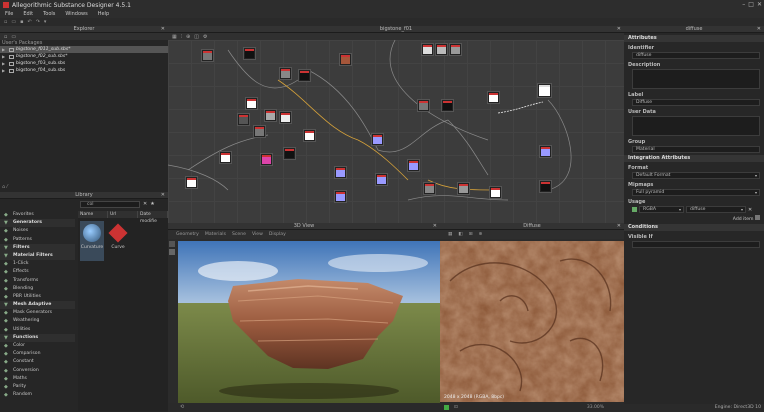 The height and width of the screenshot is (412, 764). What do you see at coordinates (595, 407) in the screenshot?
I see `zoom-value: 33.00%` at bounding box center [595, 407].